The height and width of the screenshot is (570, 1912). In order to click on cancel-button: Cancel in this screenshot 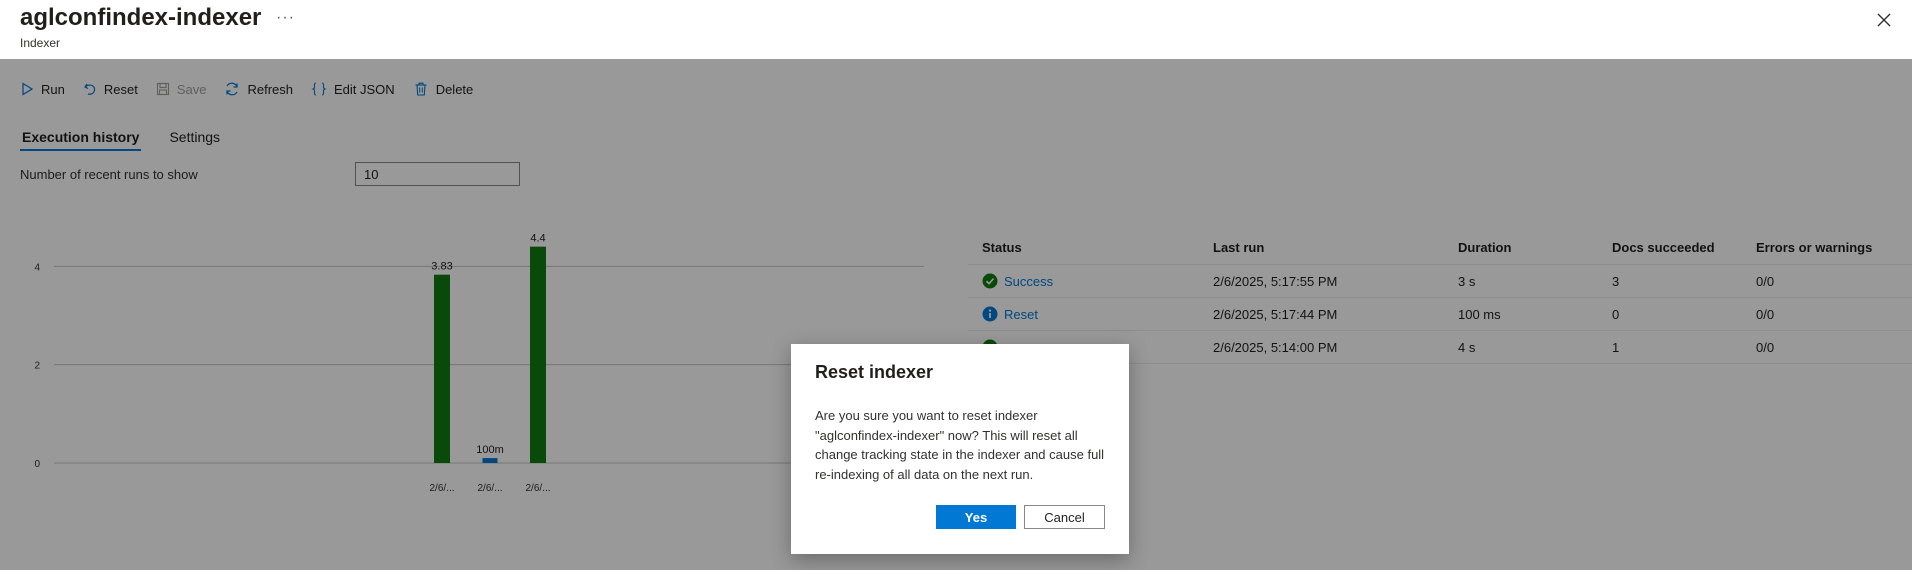, I will do `click(1064, 517)`.